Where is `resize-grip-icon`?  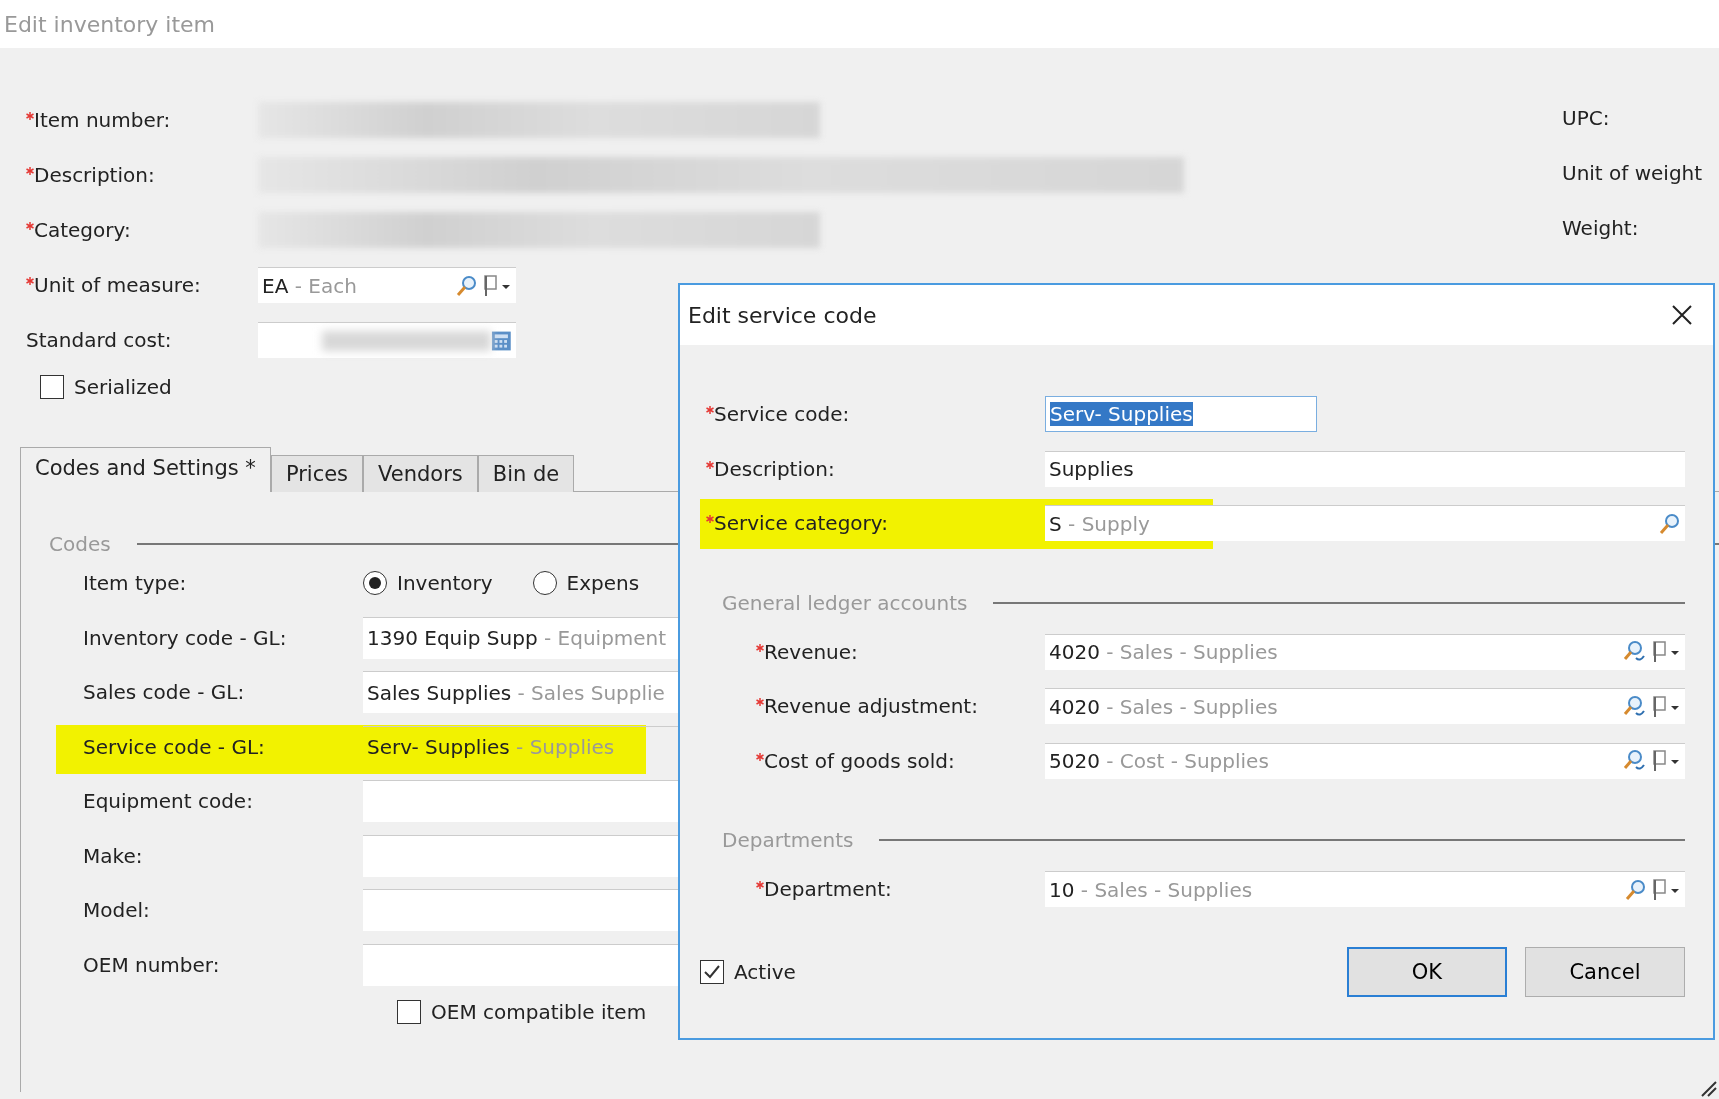
resize-grip-icon is located at coordinates (1708, 1088).